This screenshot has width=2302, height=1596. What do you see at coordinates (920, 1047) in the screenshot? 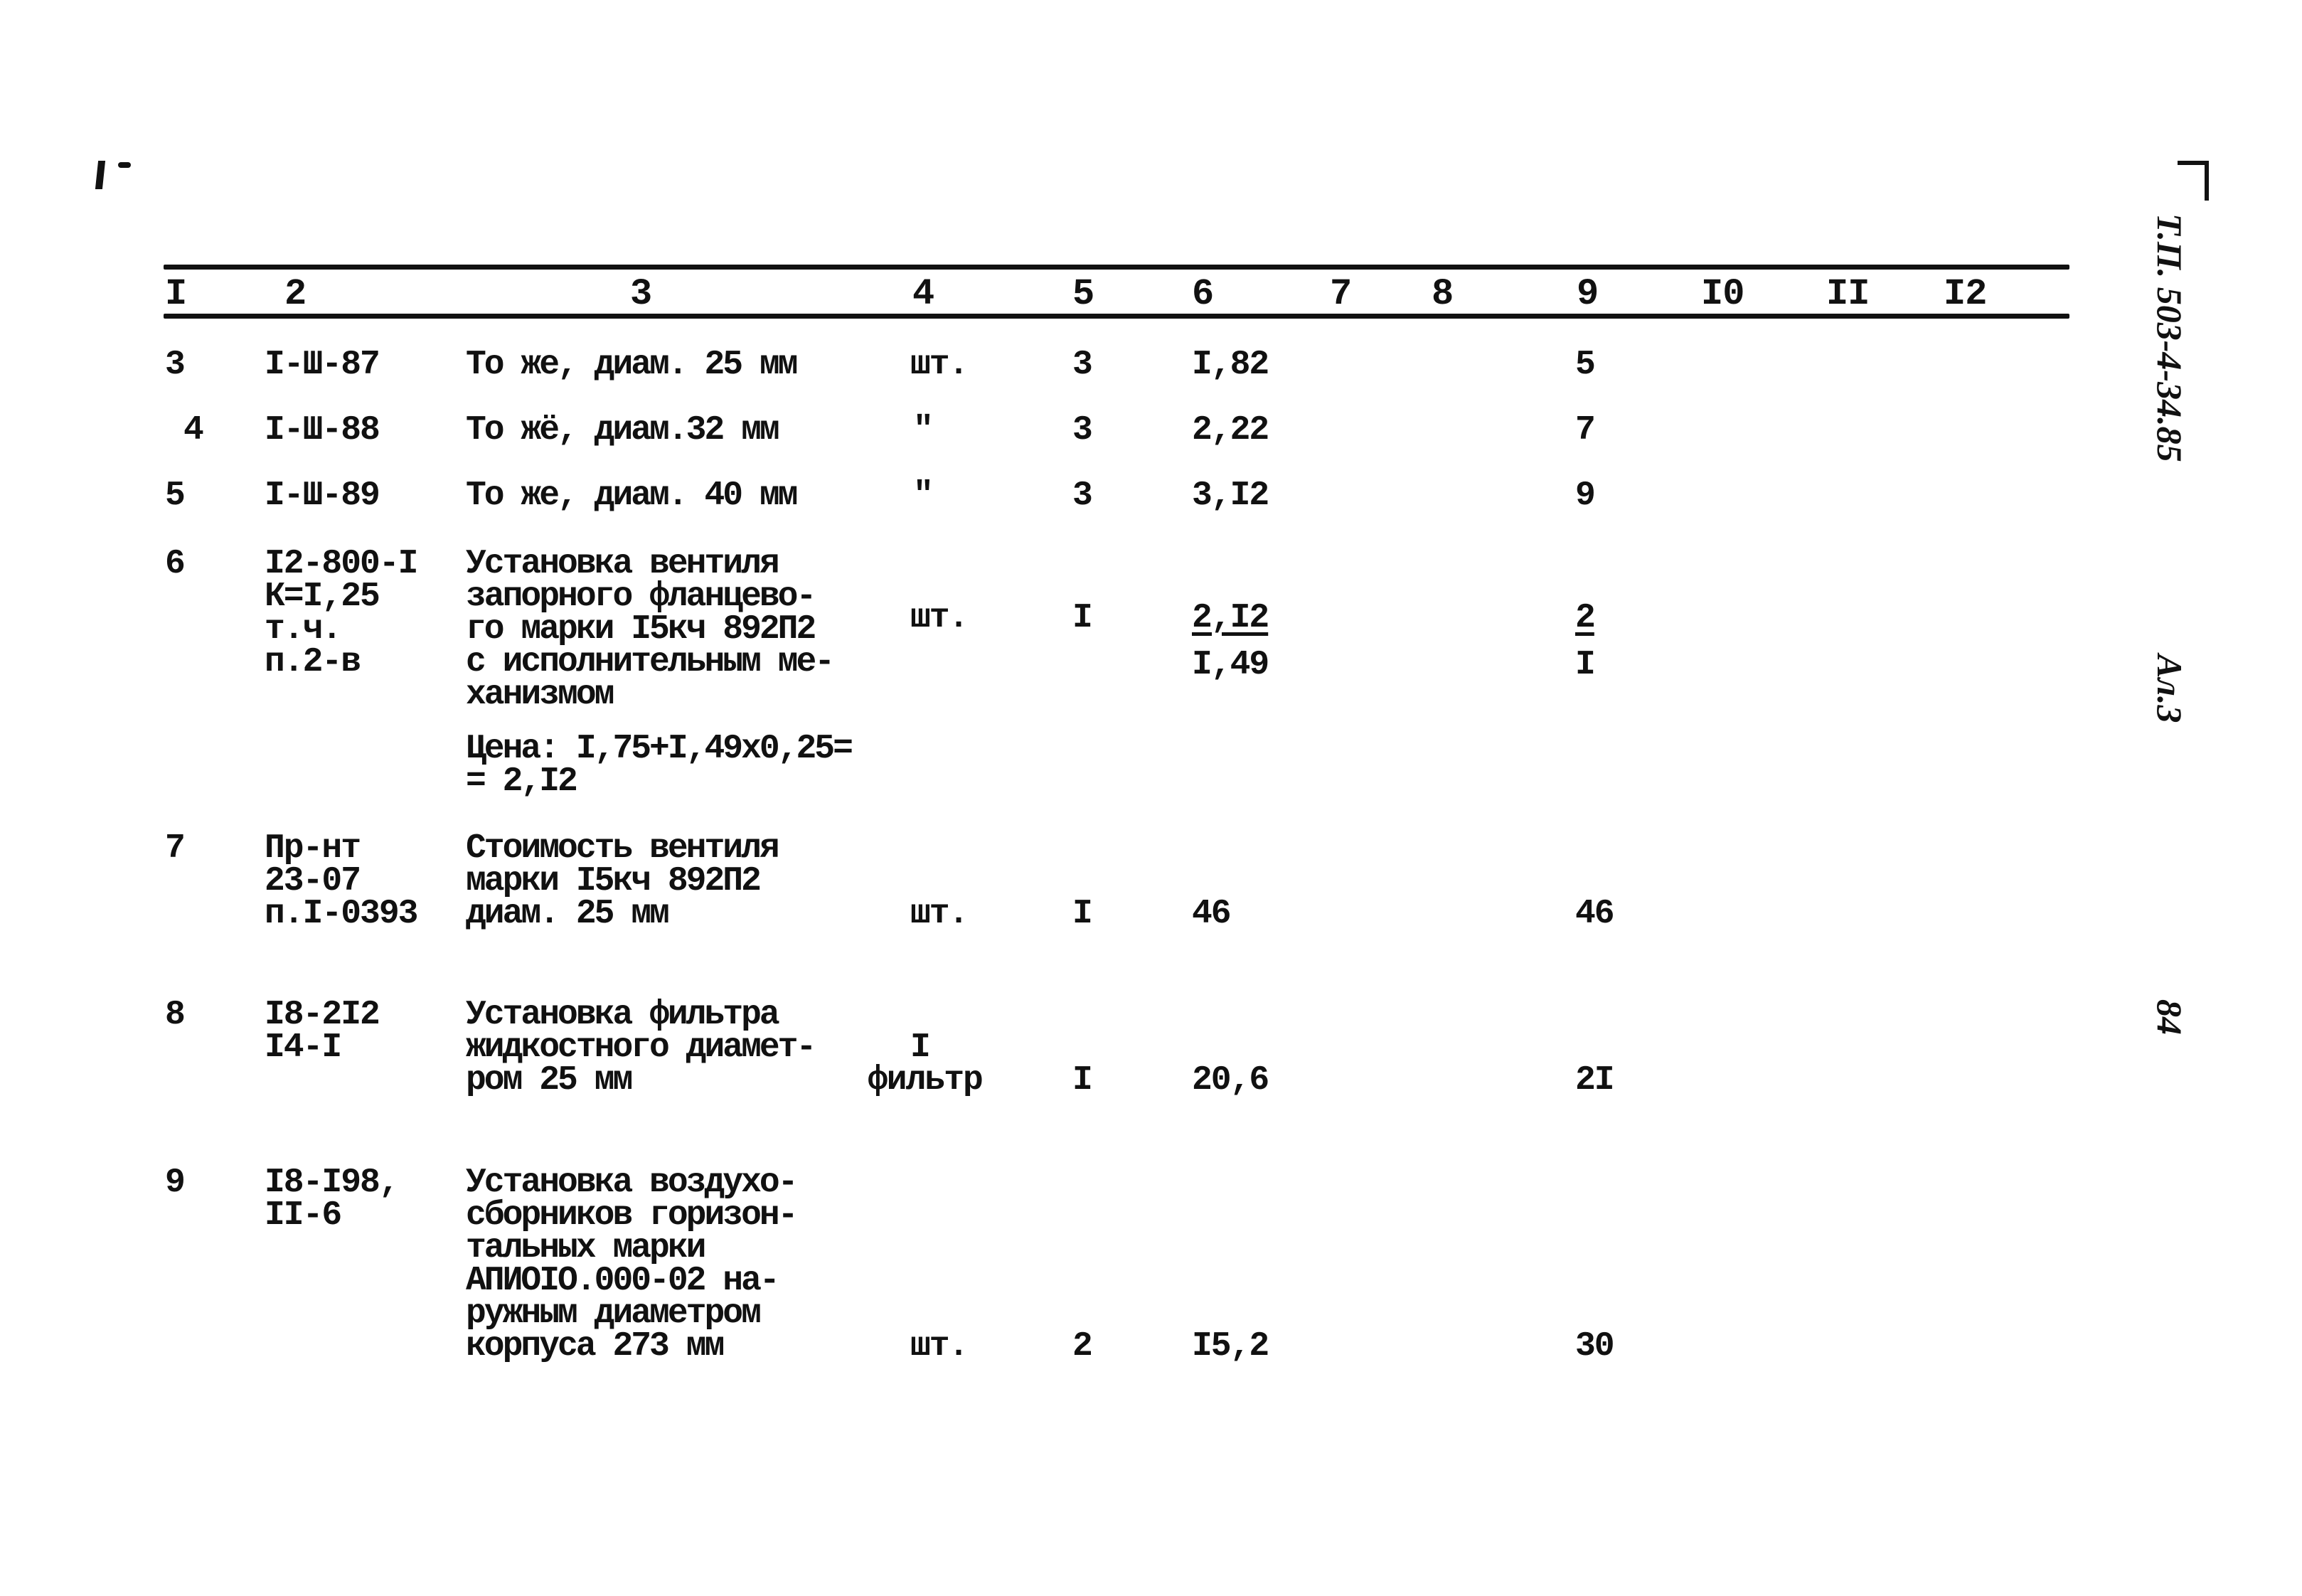
I see `row-unit-line: I` at bounding box center [920, 1047].